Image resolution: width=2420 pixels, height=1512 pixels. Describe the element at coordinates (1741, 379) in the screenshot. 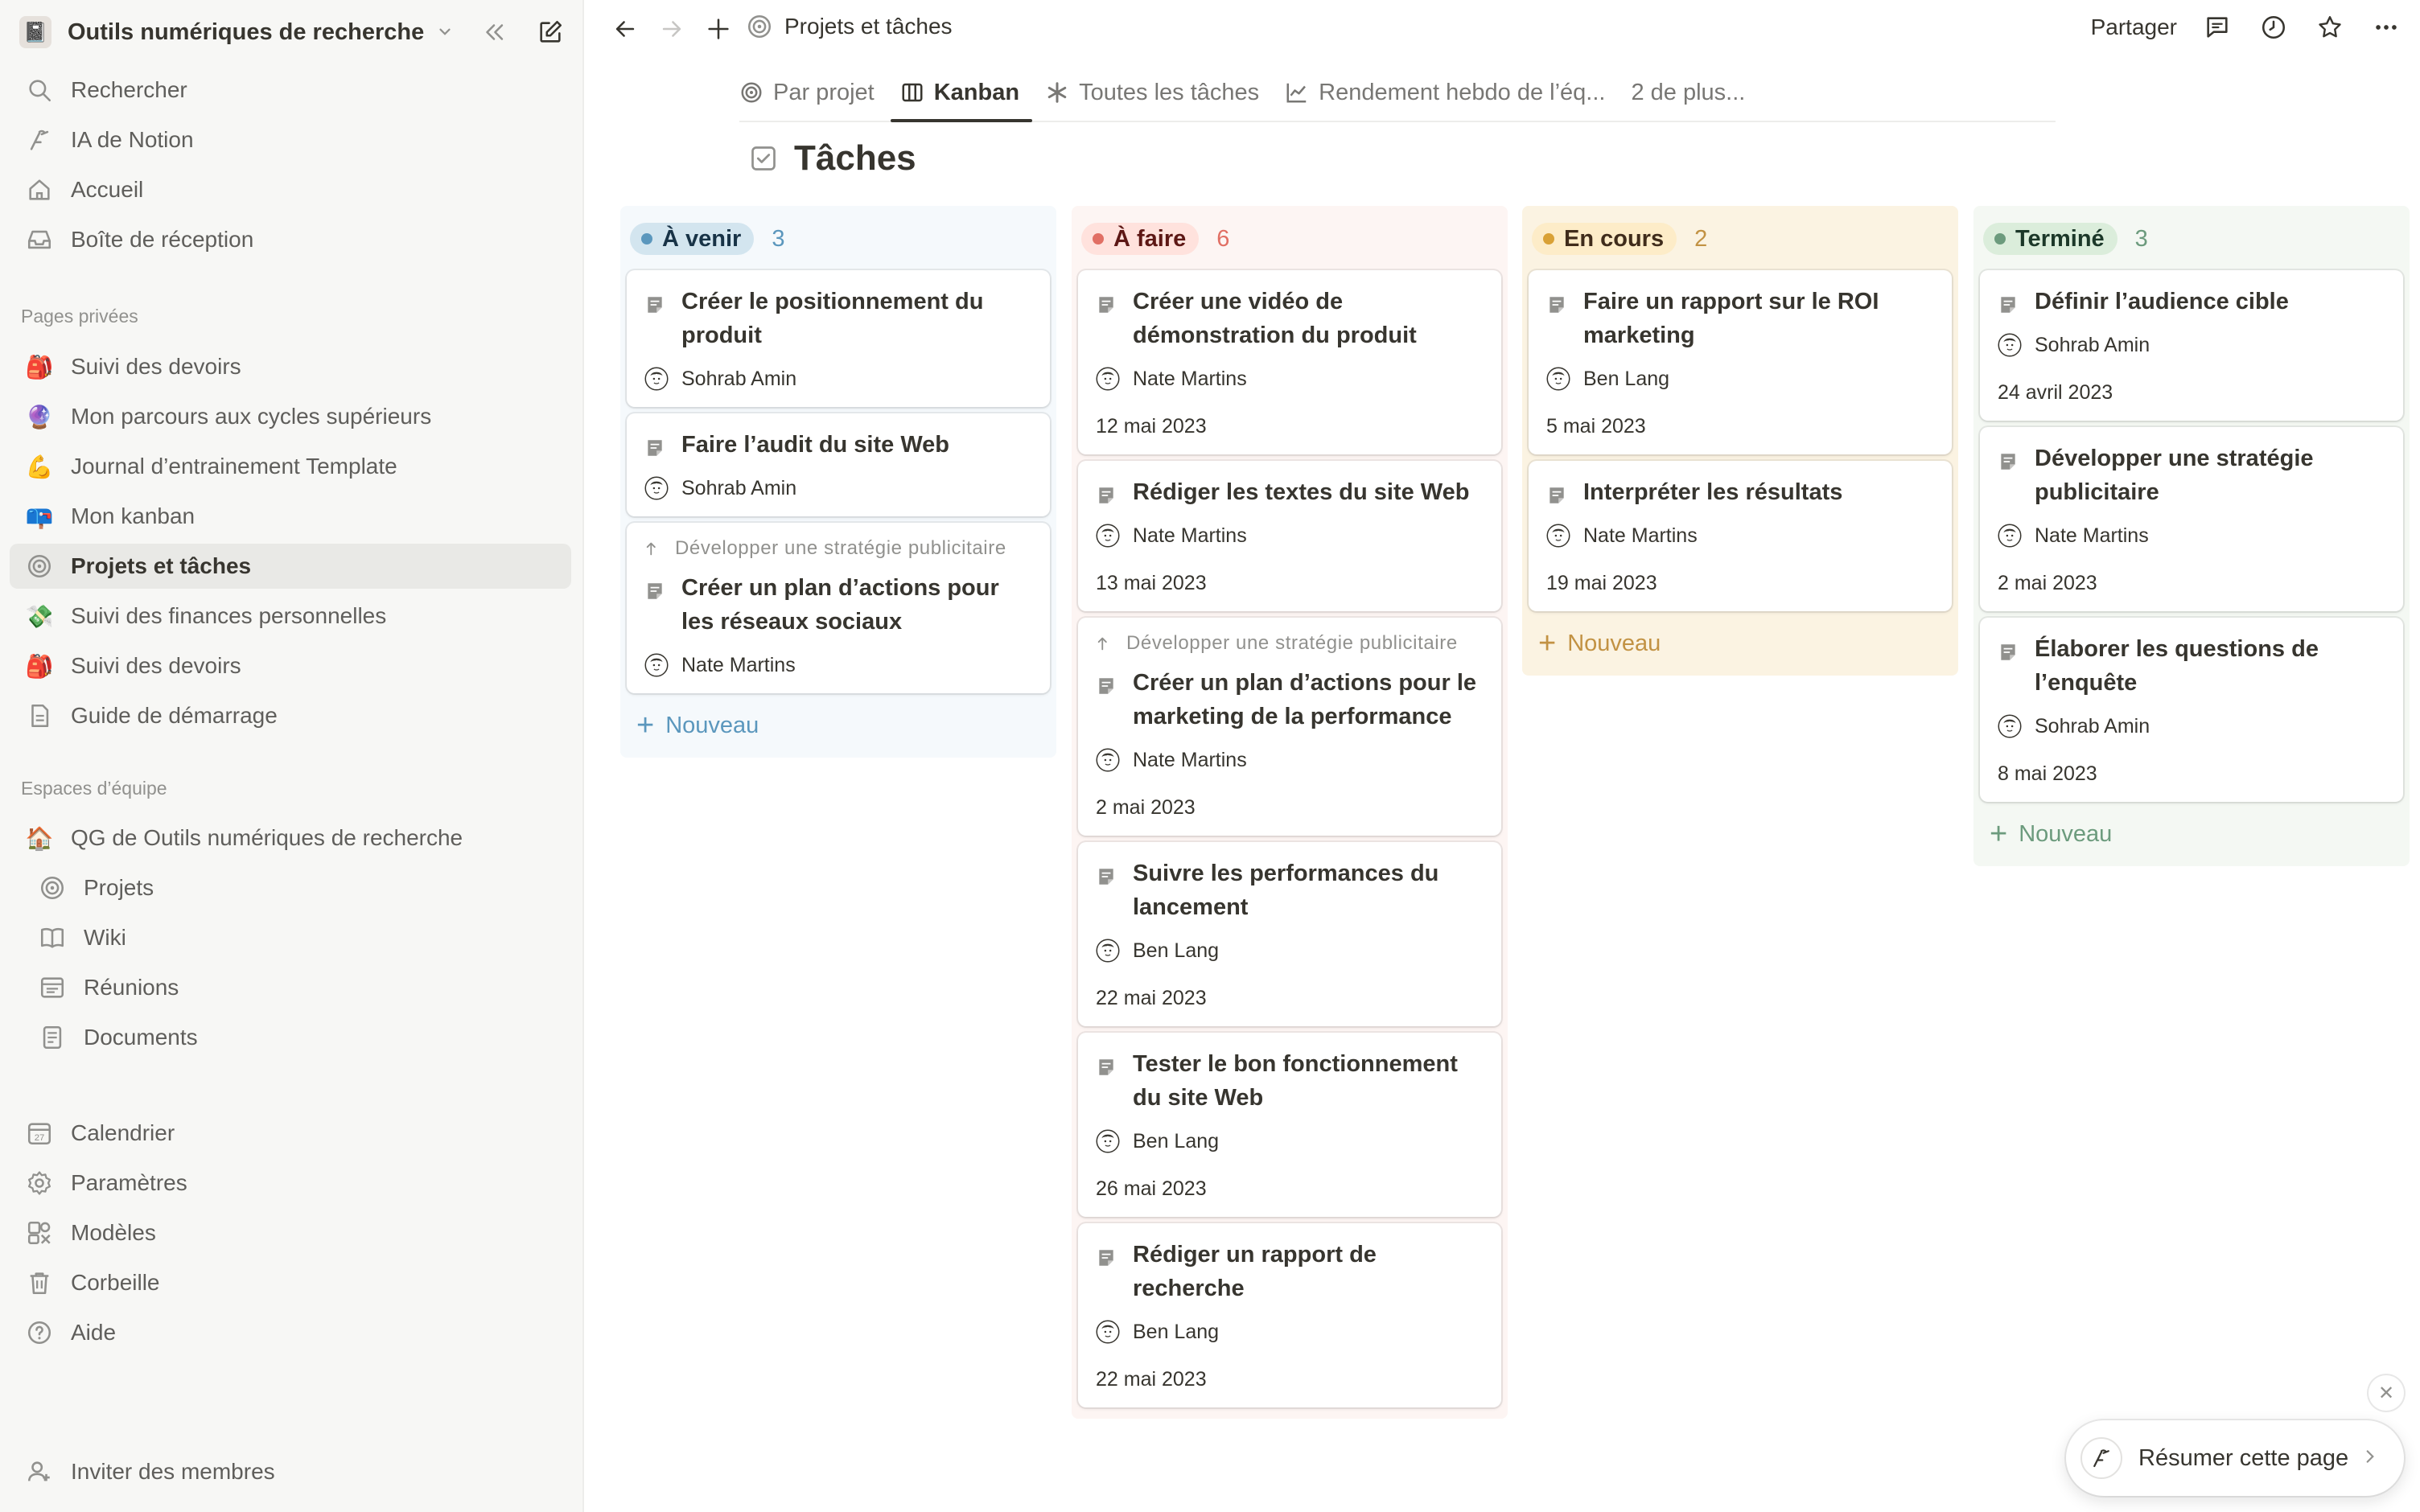

I see `task-assignee: Ben Lang` at that location.